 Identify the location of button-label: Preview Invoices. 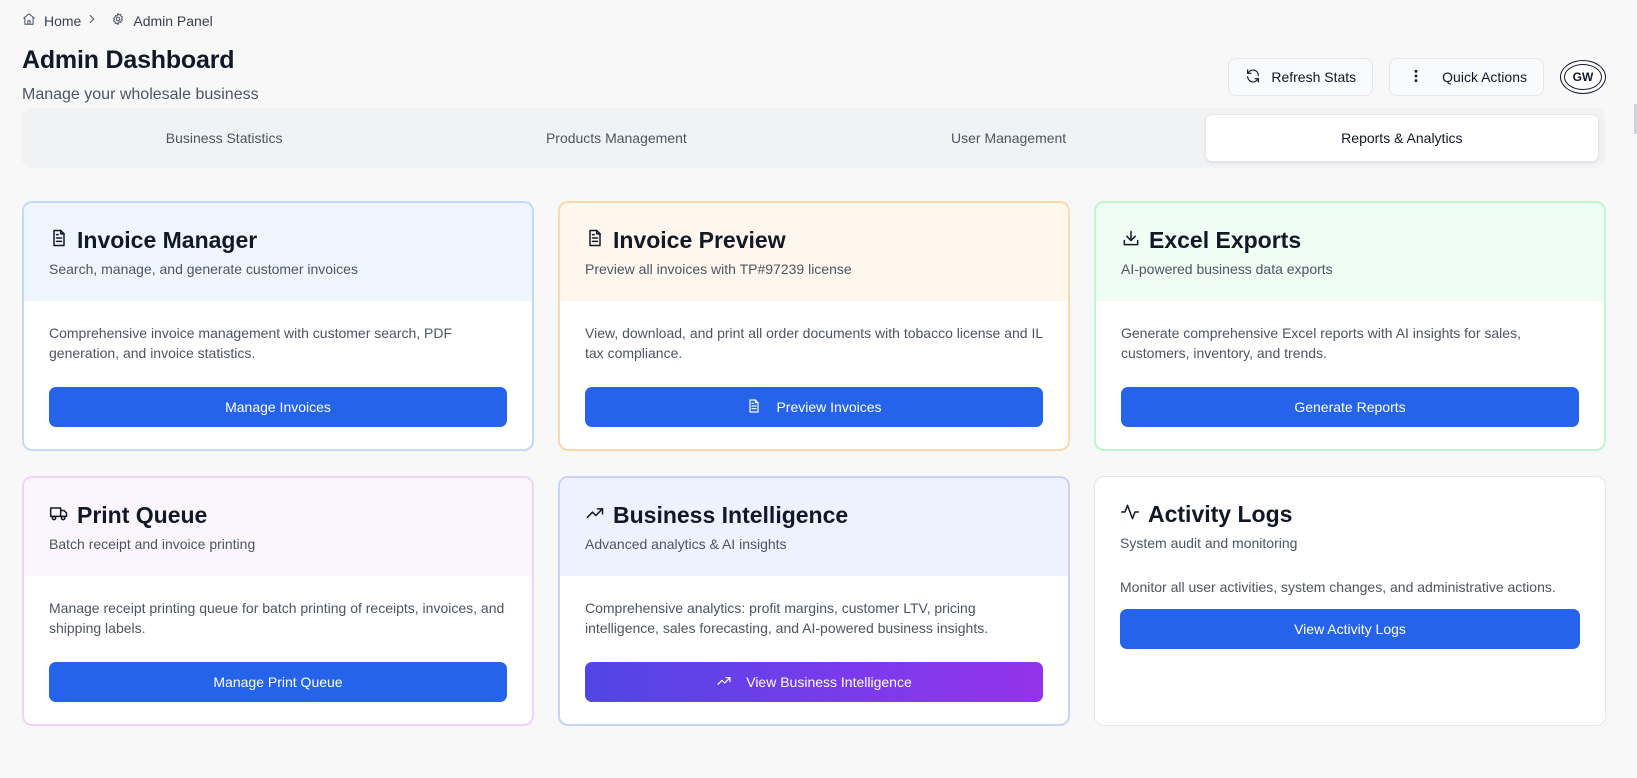
(829, 407).